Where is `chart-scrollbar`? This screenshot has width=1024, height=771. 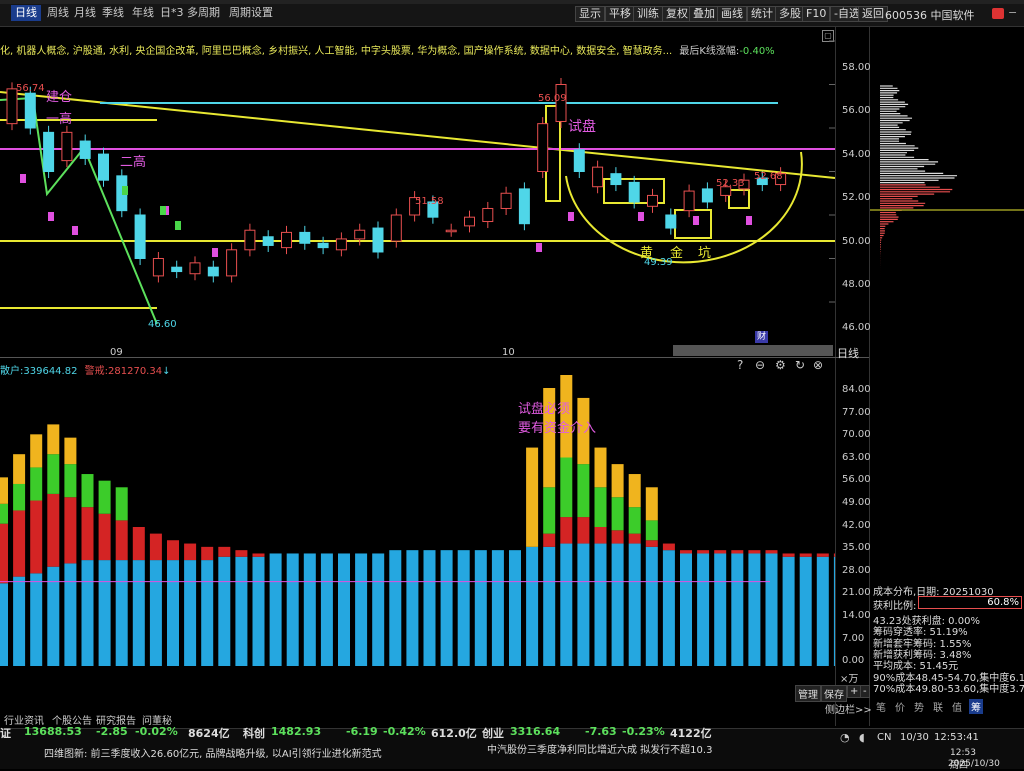
chart-scrollbar is located at coordinates (753, 350).